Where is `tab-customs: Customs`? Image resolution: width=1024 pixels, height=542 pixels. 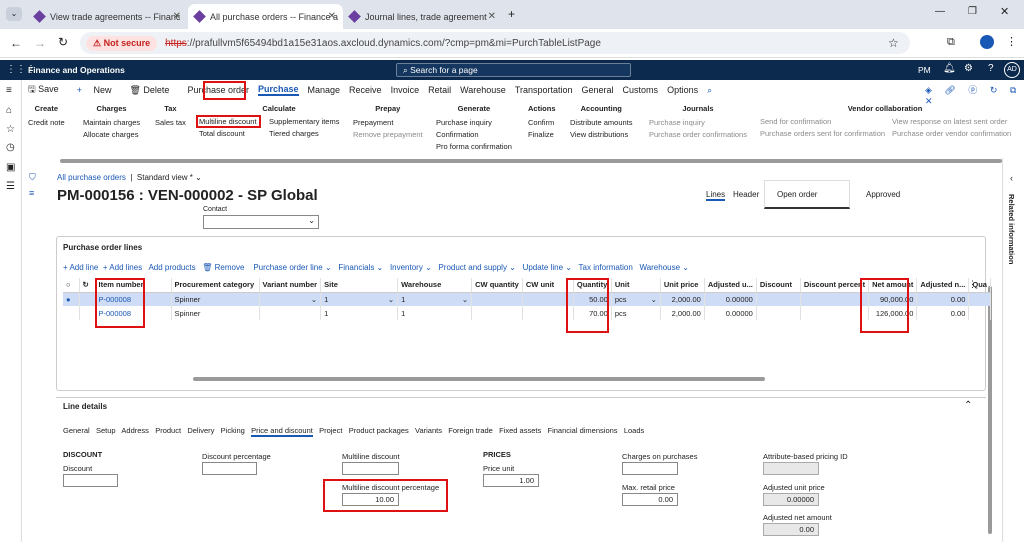 tab-customs: Customs is located at coordinates (641, 90).